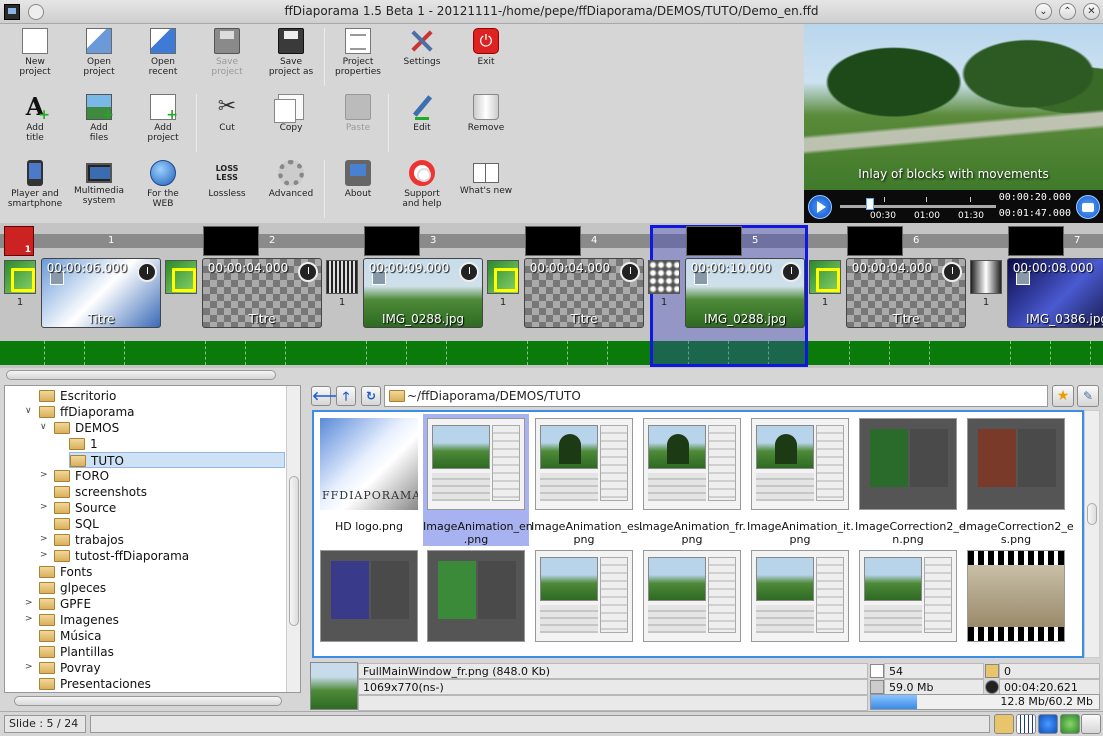  What do you see at coordinates (70, 636) in the screenshot?
I see `tree-item: Música` at bounding box center [70, 636].